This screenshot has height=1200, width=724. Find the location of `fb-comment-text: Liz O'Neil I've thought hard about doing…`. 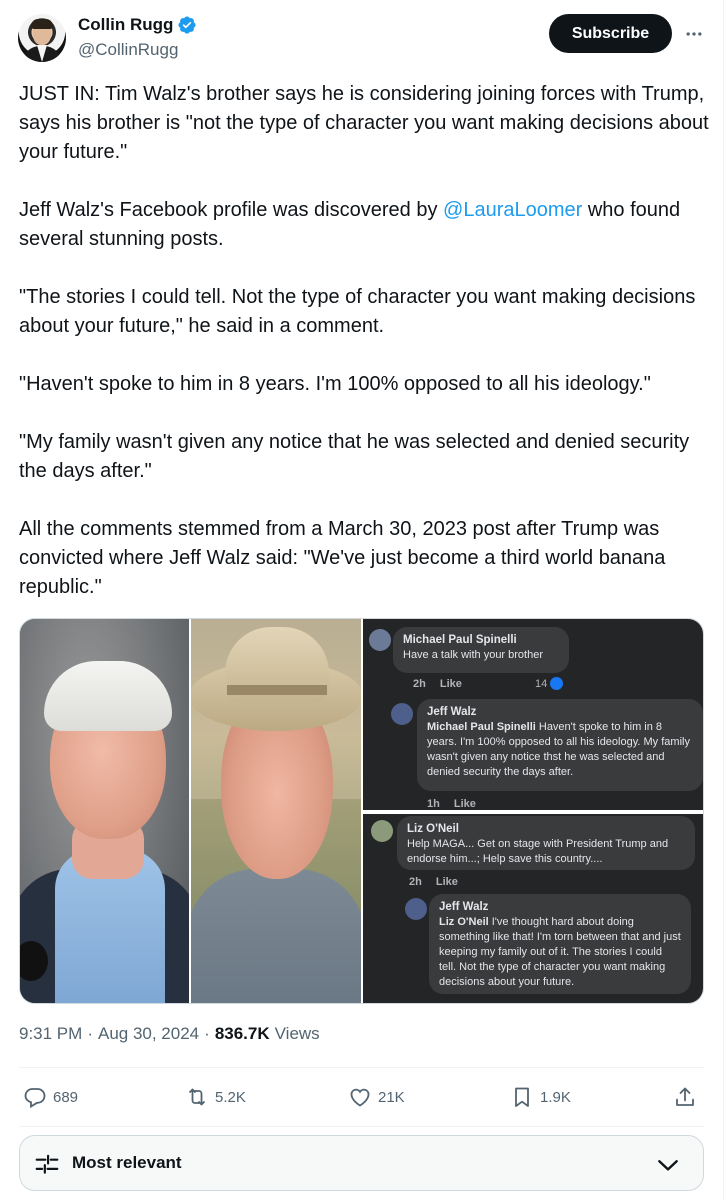

fb-comment-text: Liz O'Neil I've thought hard about doing… is located at coordinates (560, 952).